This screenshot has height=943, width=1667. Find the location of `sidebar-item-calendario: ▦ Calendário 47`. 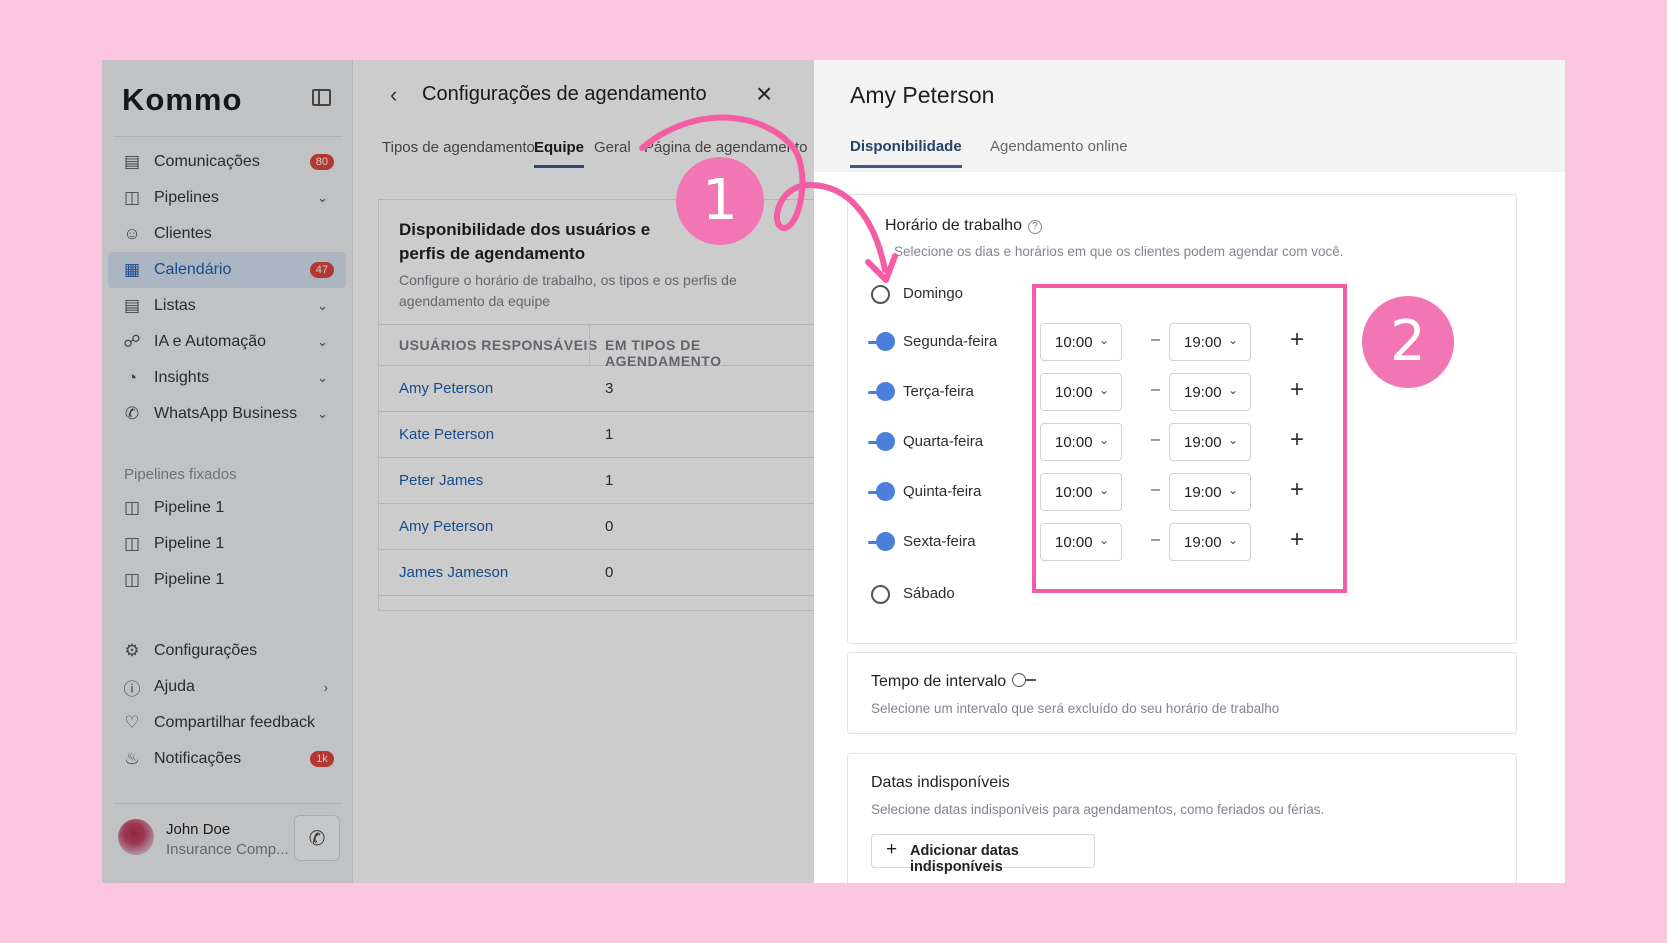

sidebar-item-calendario: ▦ Calendário 47 is located at coordinates (227, 270).